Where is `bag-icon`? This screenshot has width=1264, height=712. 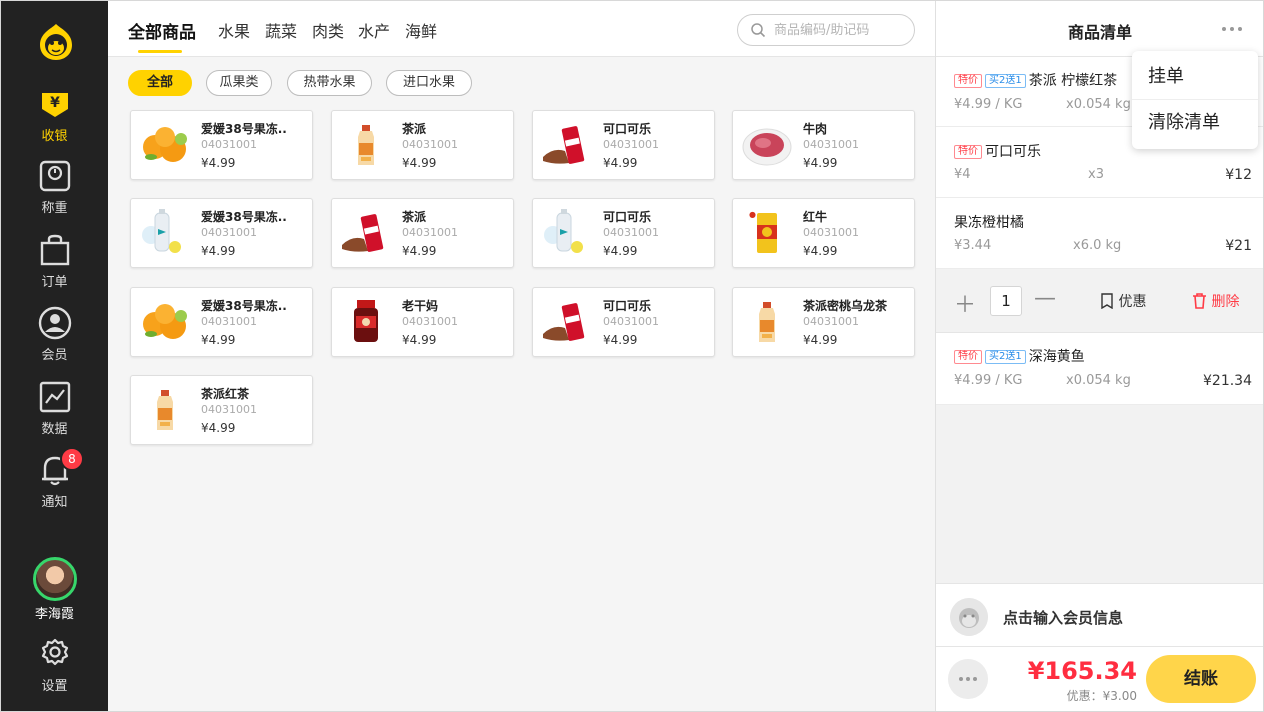
bag-icon is located at coordinates (54, 250).